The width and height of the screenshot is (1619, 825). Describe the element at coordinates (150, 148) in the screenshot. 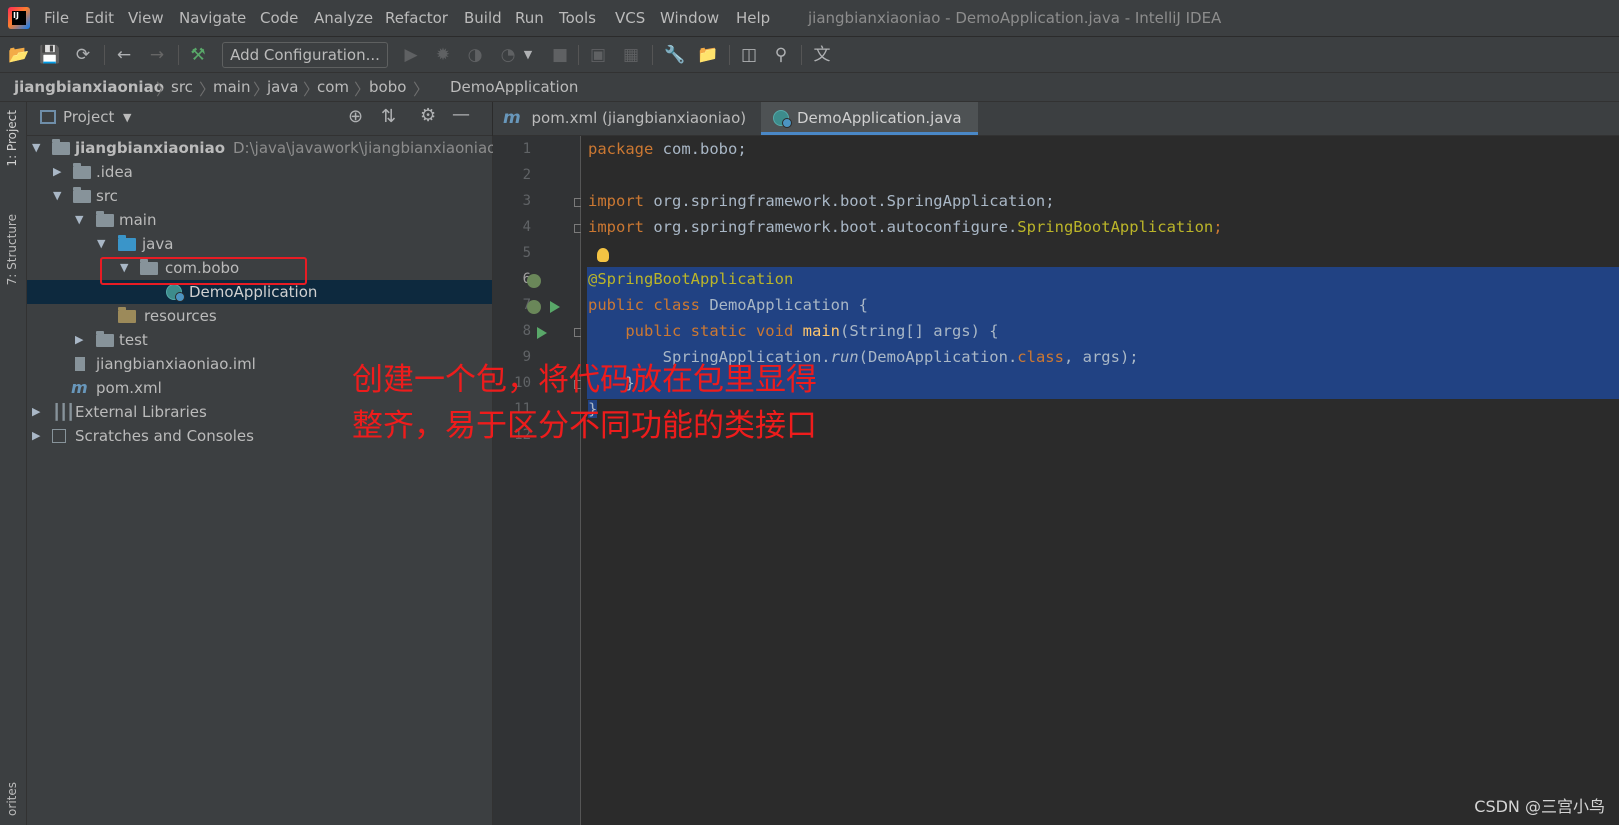

I see `tree-label: jiangbianxiaoniao` at that location.